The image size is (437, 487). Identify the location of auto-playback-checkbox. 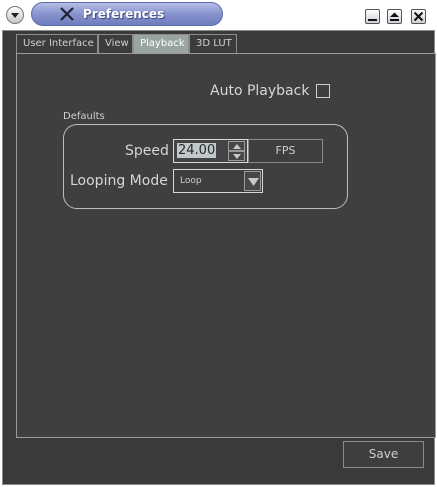
(323, 91).